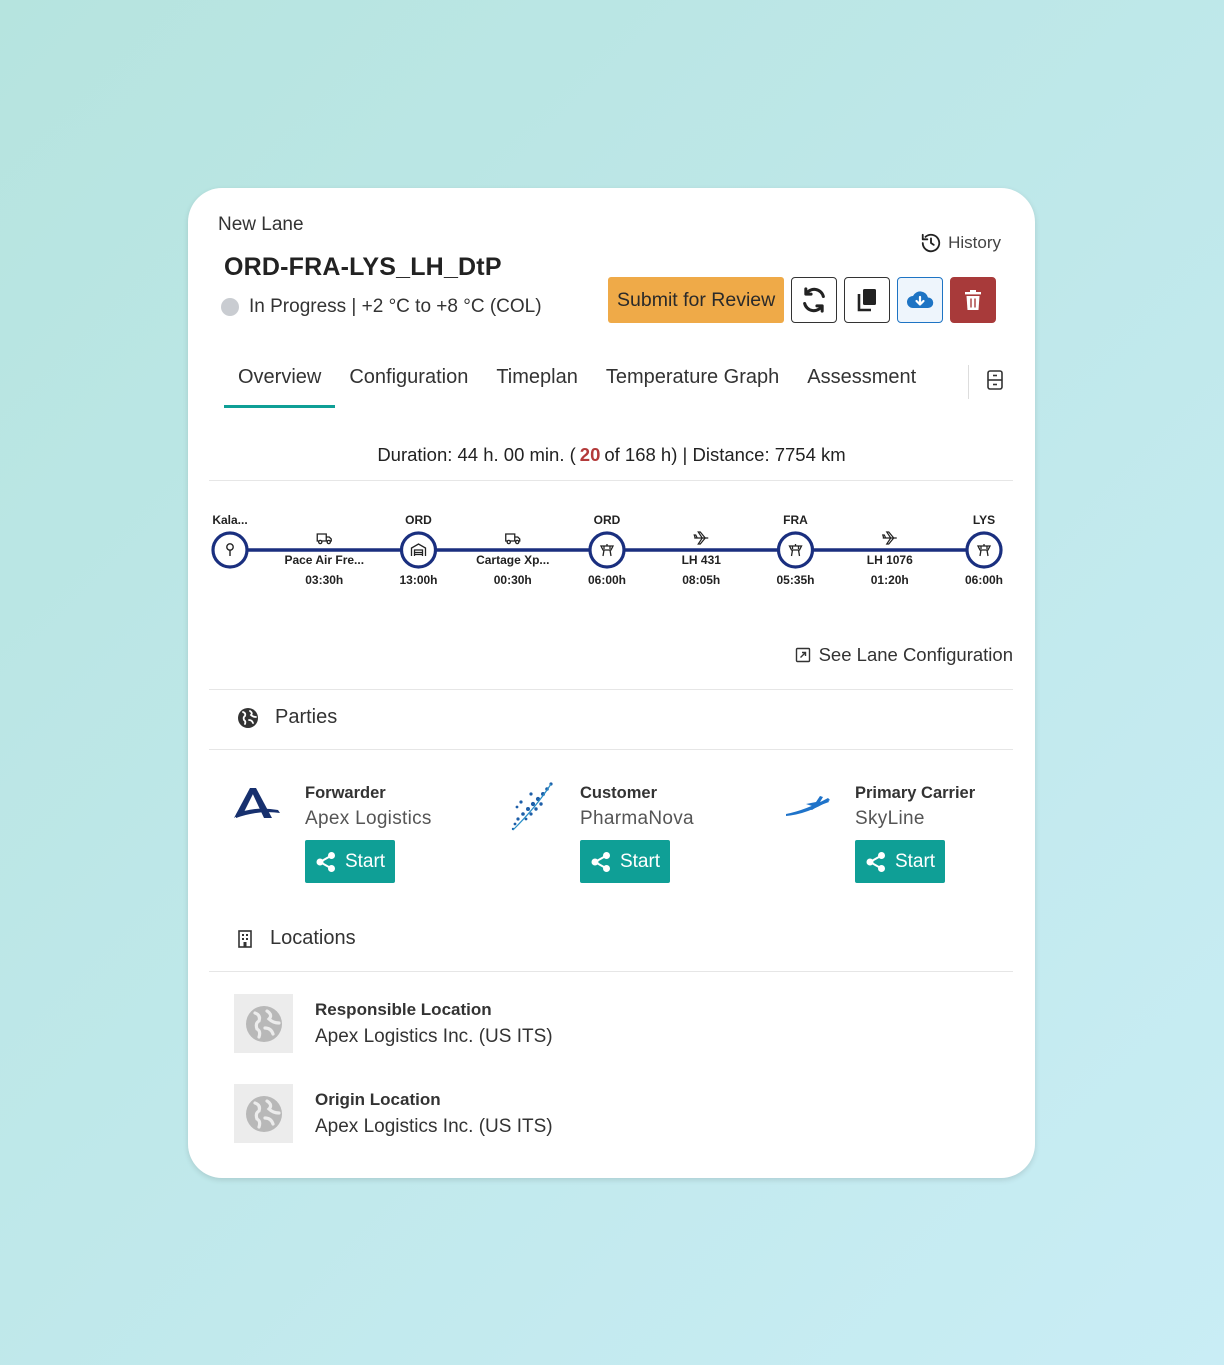 This screenshot has width=1224, height=1365. Describe the element at coordinates (861, 382) in the screenshot. I see `tab-assessment: Assessment` at that location.